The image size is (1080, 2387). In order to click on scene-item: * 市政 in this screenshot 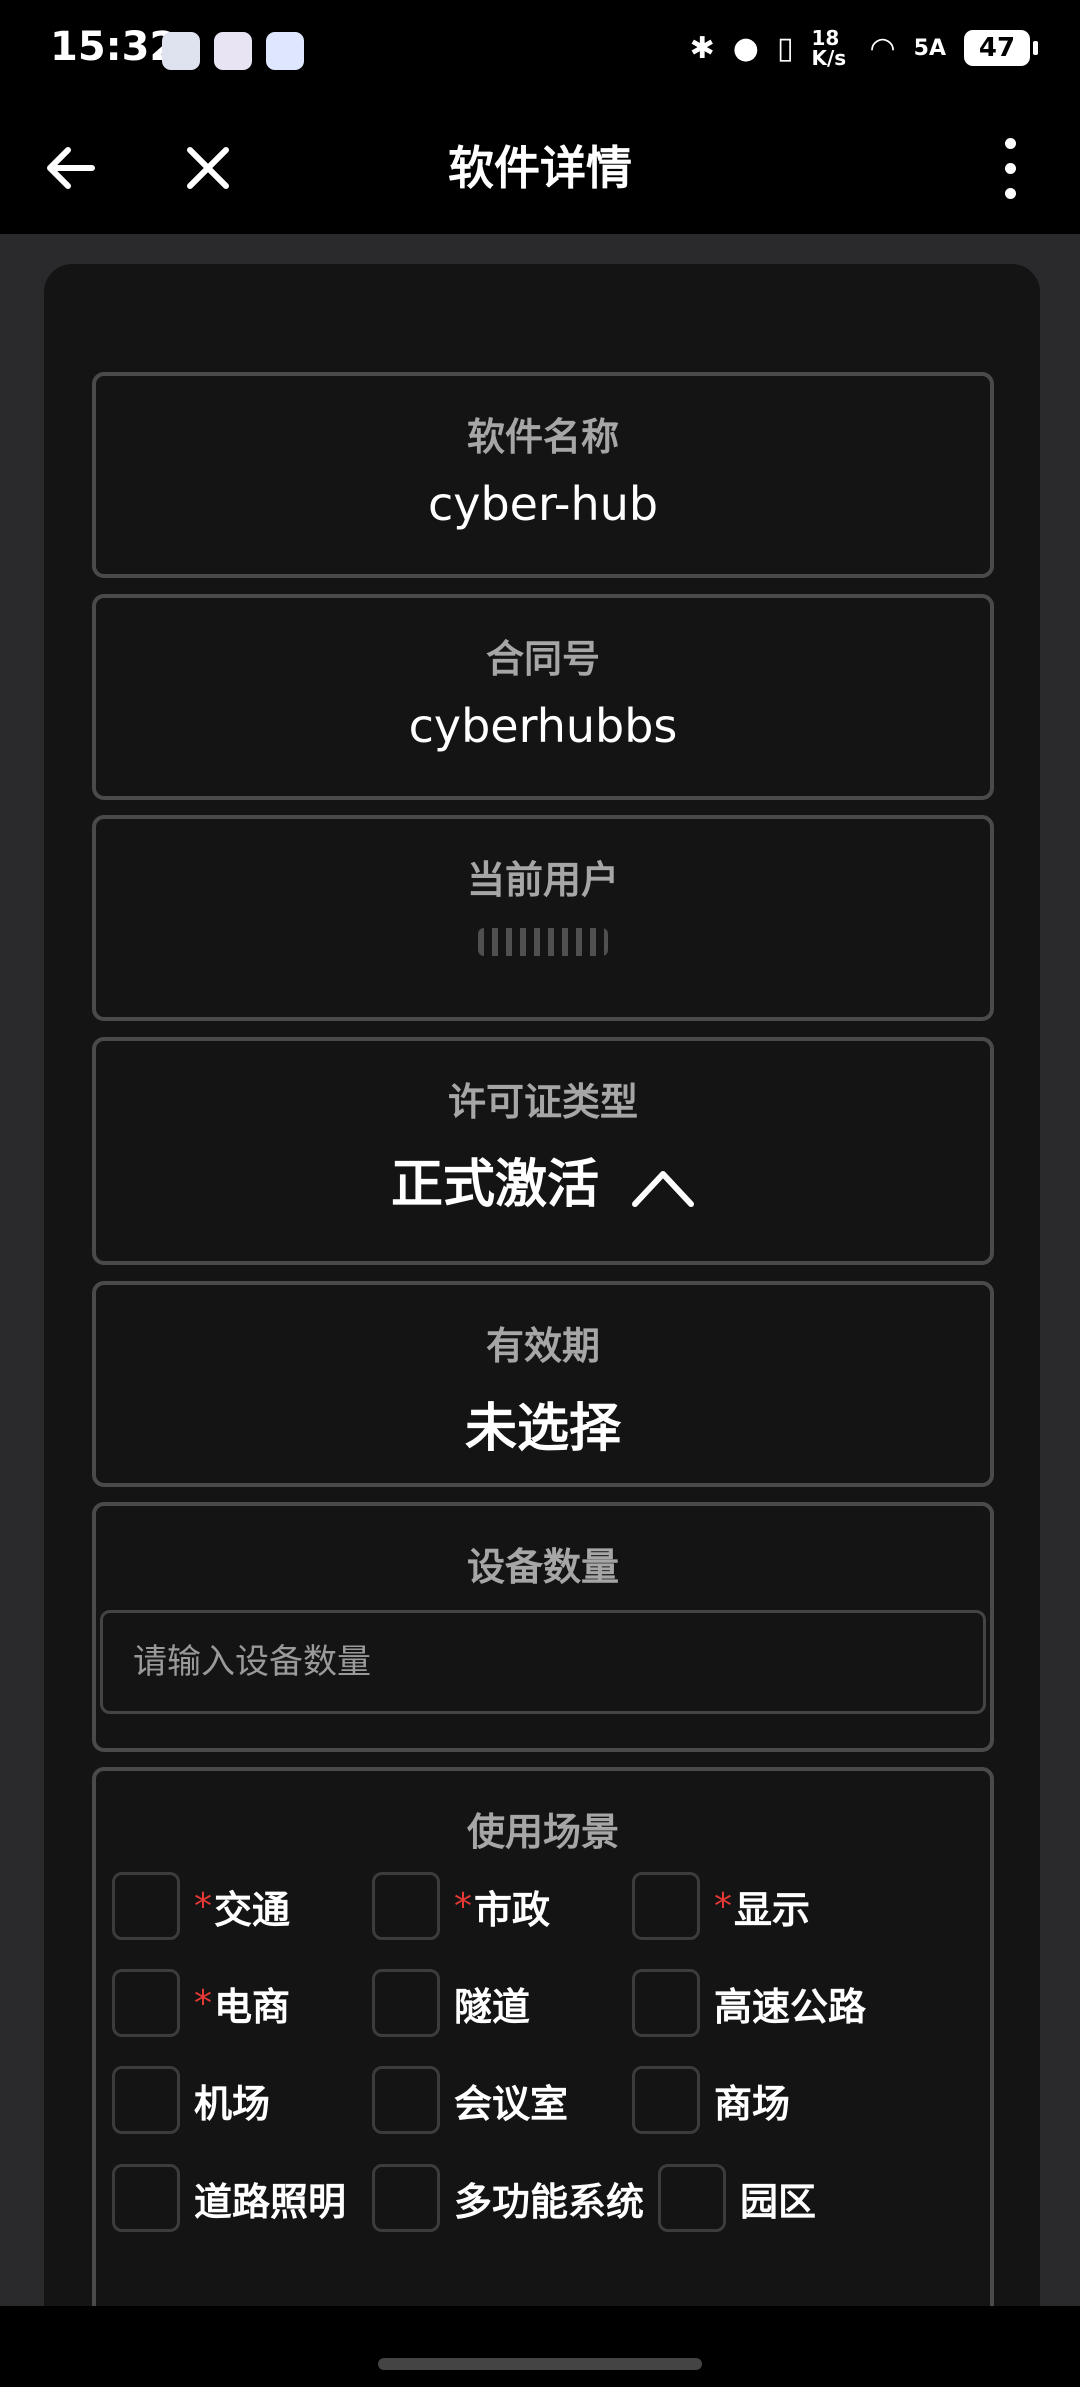, I will do `click(461, 1906)`.